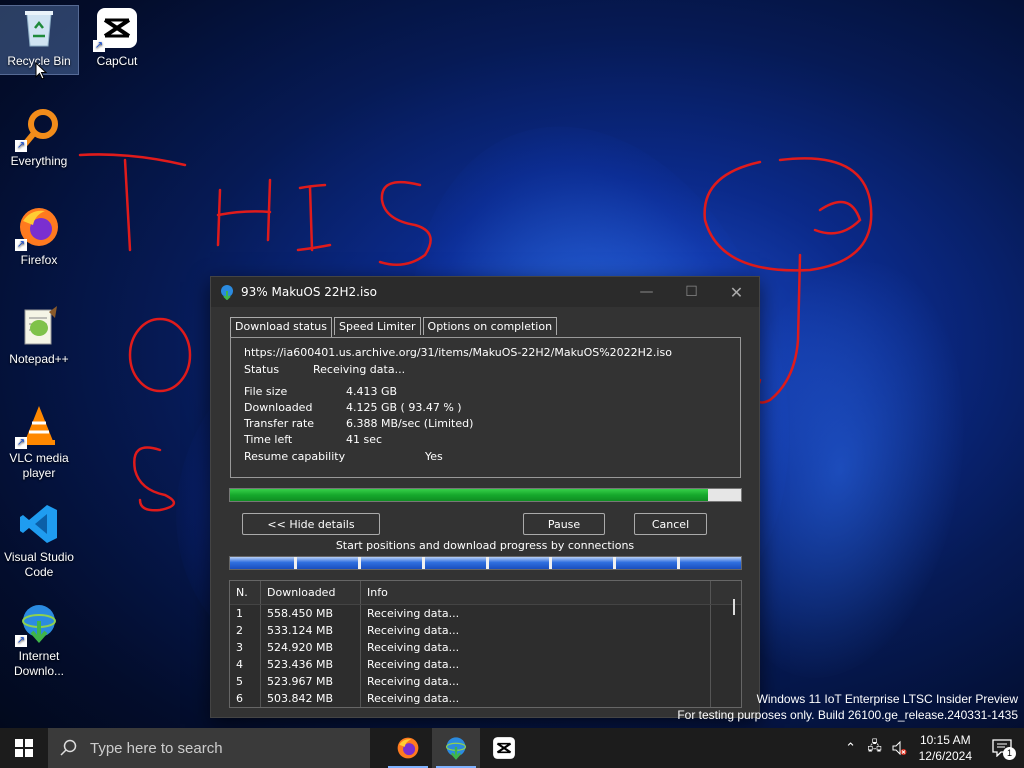 Image resolution: width=1024 pixels, height=768 pixels. What do you see at coordinates (68, 747) in the screenshot?
I see `search-icon` at bounding box center [68, 747].